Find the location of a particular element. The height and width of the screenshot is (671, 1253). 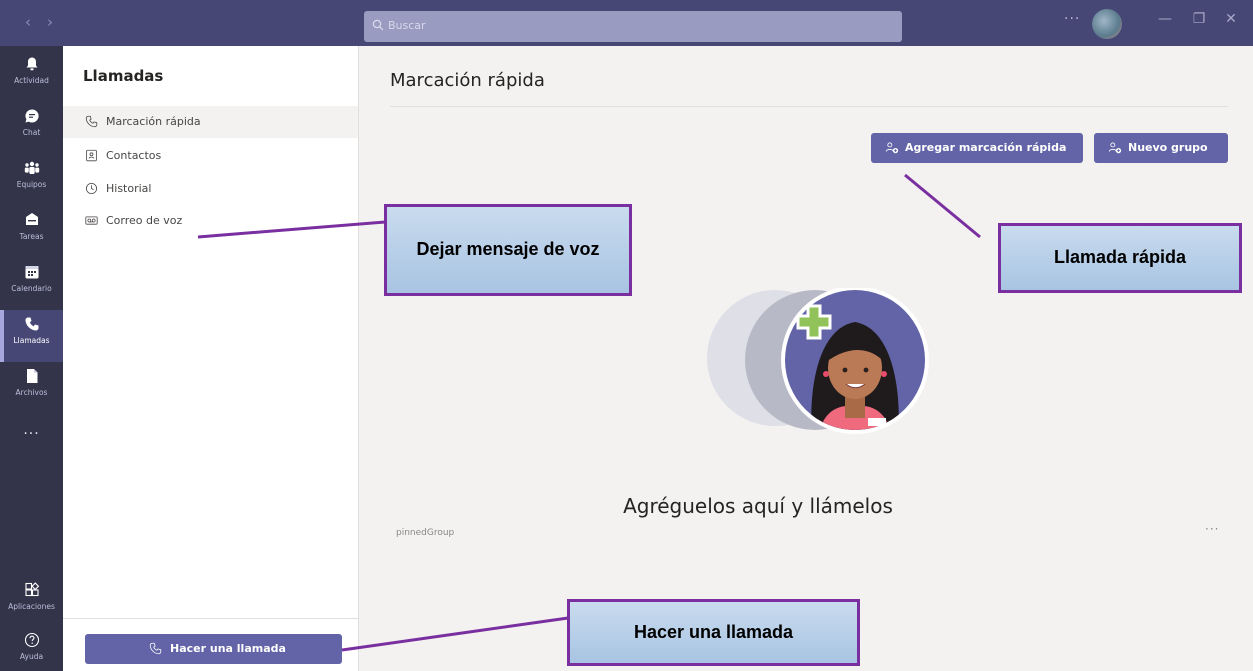

tasks-icon is located at coordinates (32, 219).